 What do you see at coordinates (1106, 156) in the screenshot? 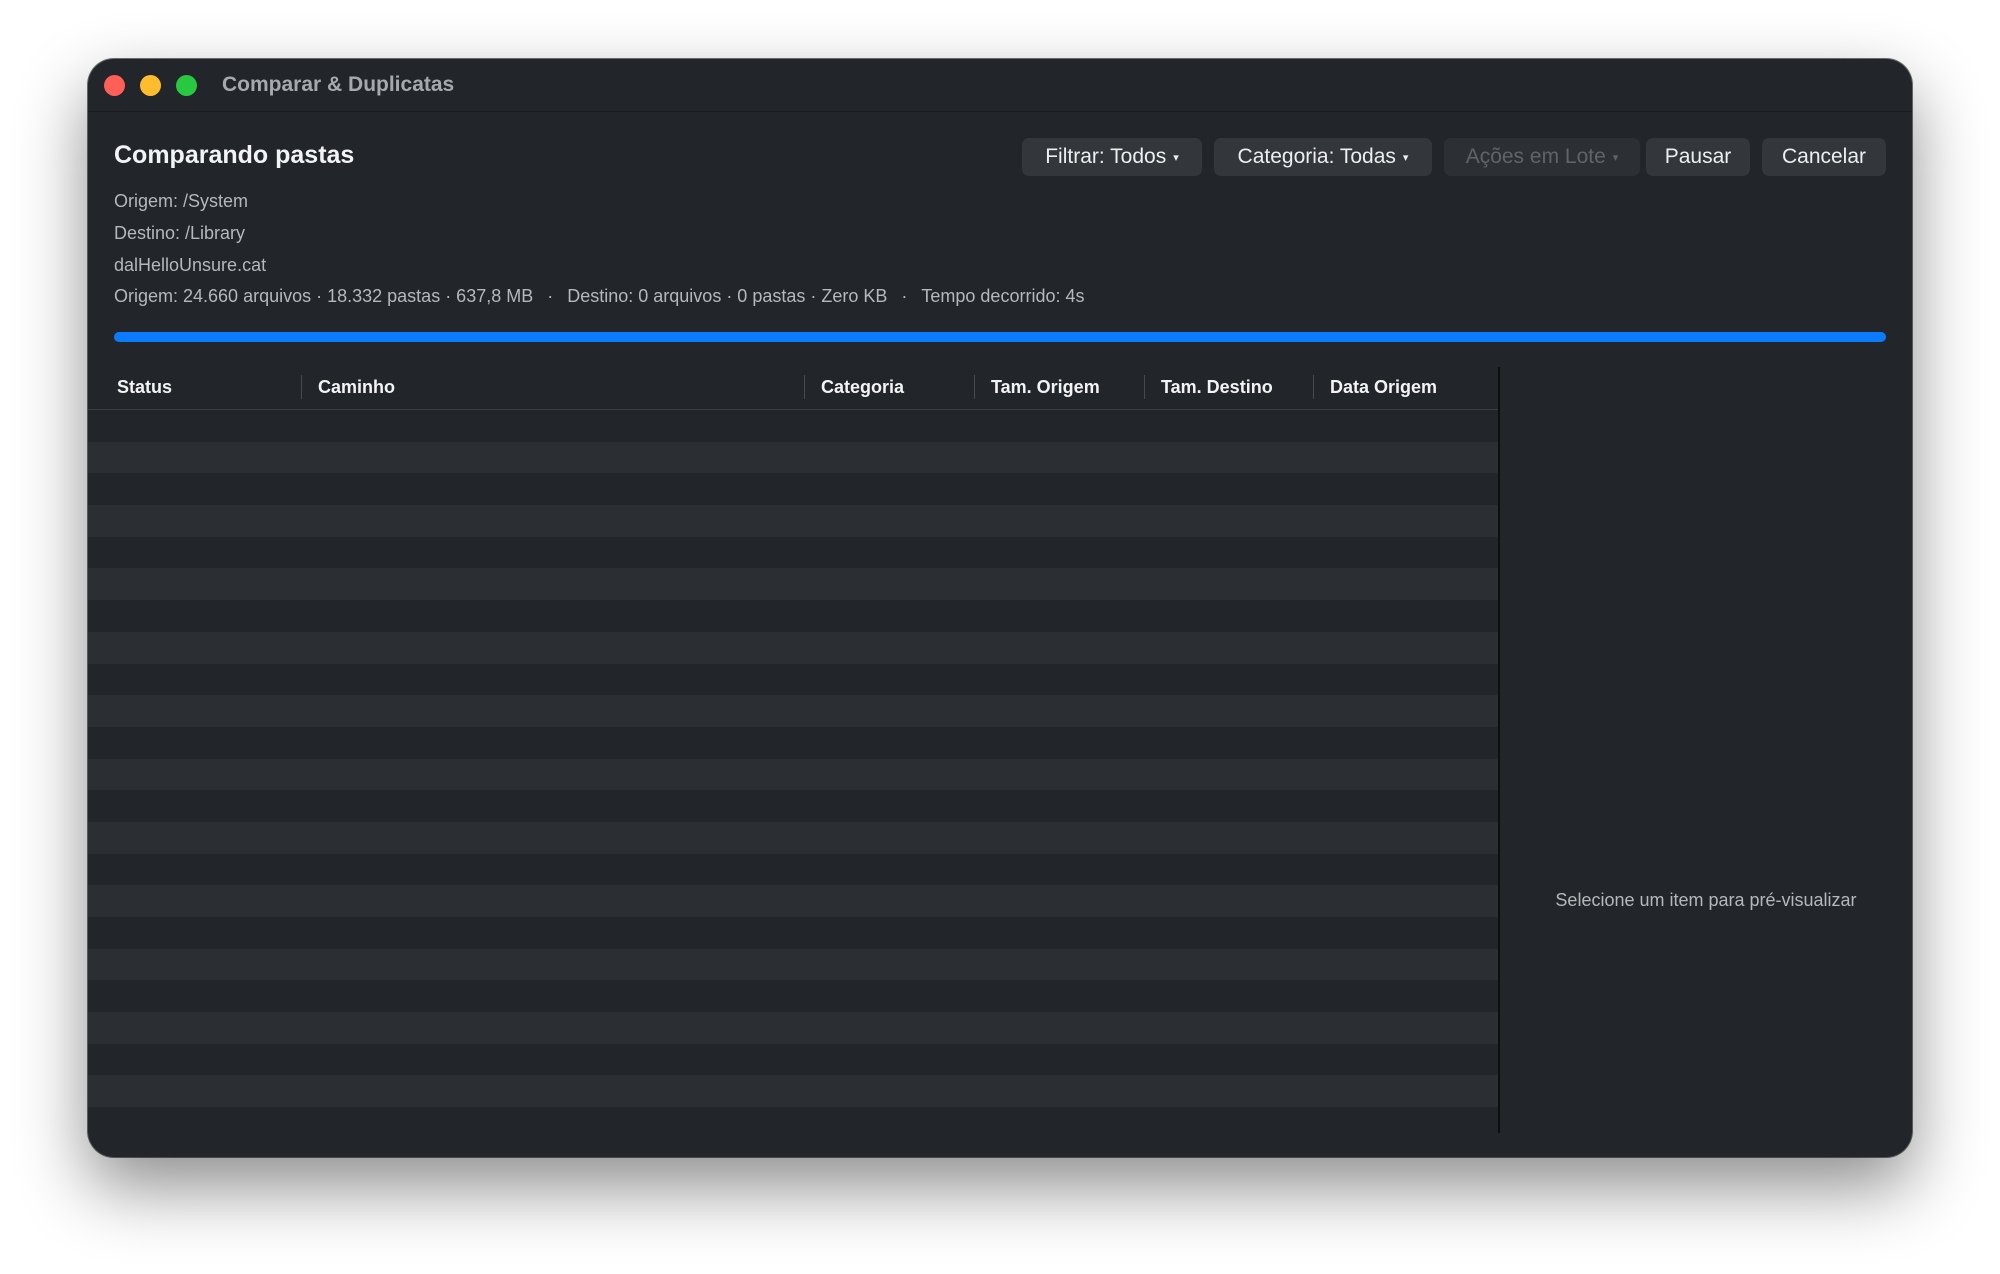
I see `filter-label: Filtrar: Todos` at bounding box center [1106, 156].